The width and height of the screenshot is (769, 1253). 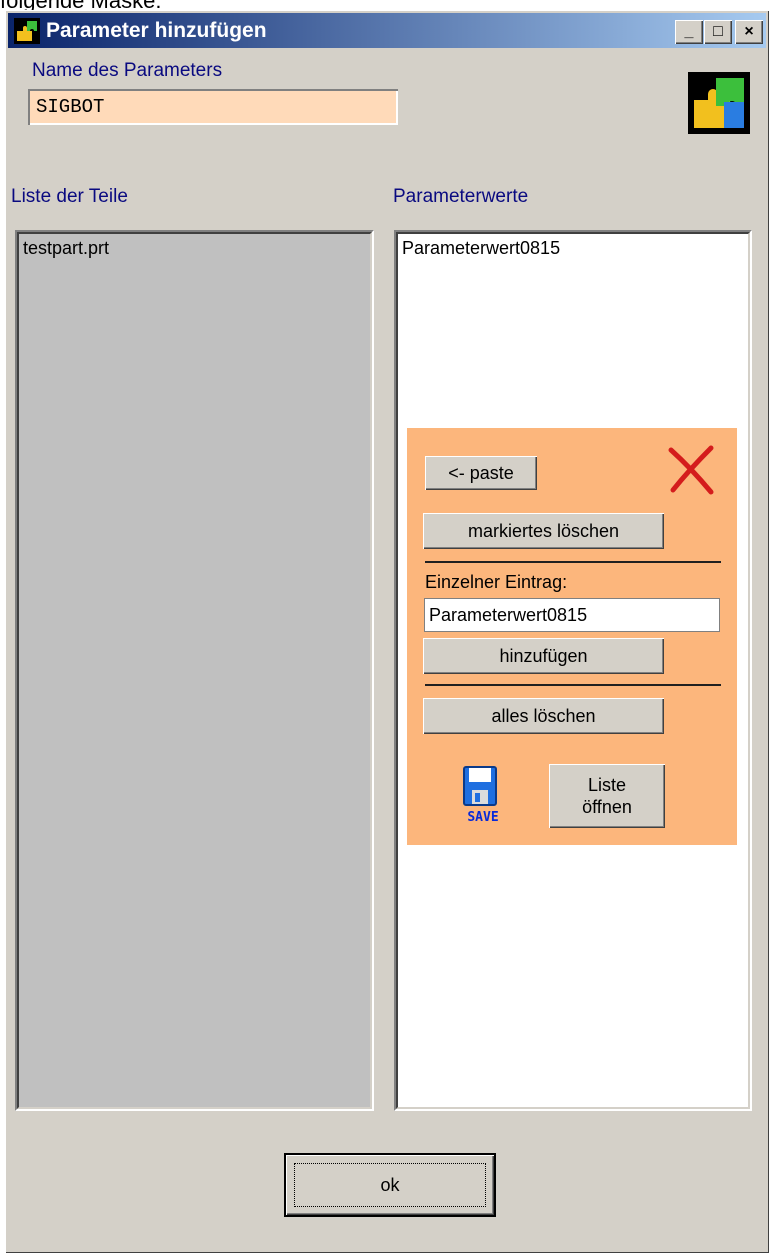 What do you see at coordinates (127, 70) in the screenshot?
I see `name-label: Name des Parameters` at bounding box center [127, 70].